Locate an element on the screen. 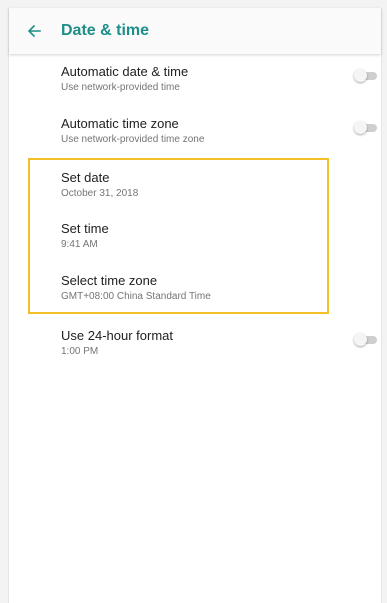  use-24-hour-format-switch is located at coordinates (366, 340).